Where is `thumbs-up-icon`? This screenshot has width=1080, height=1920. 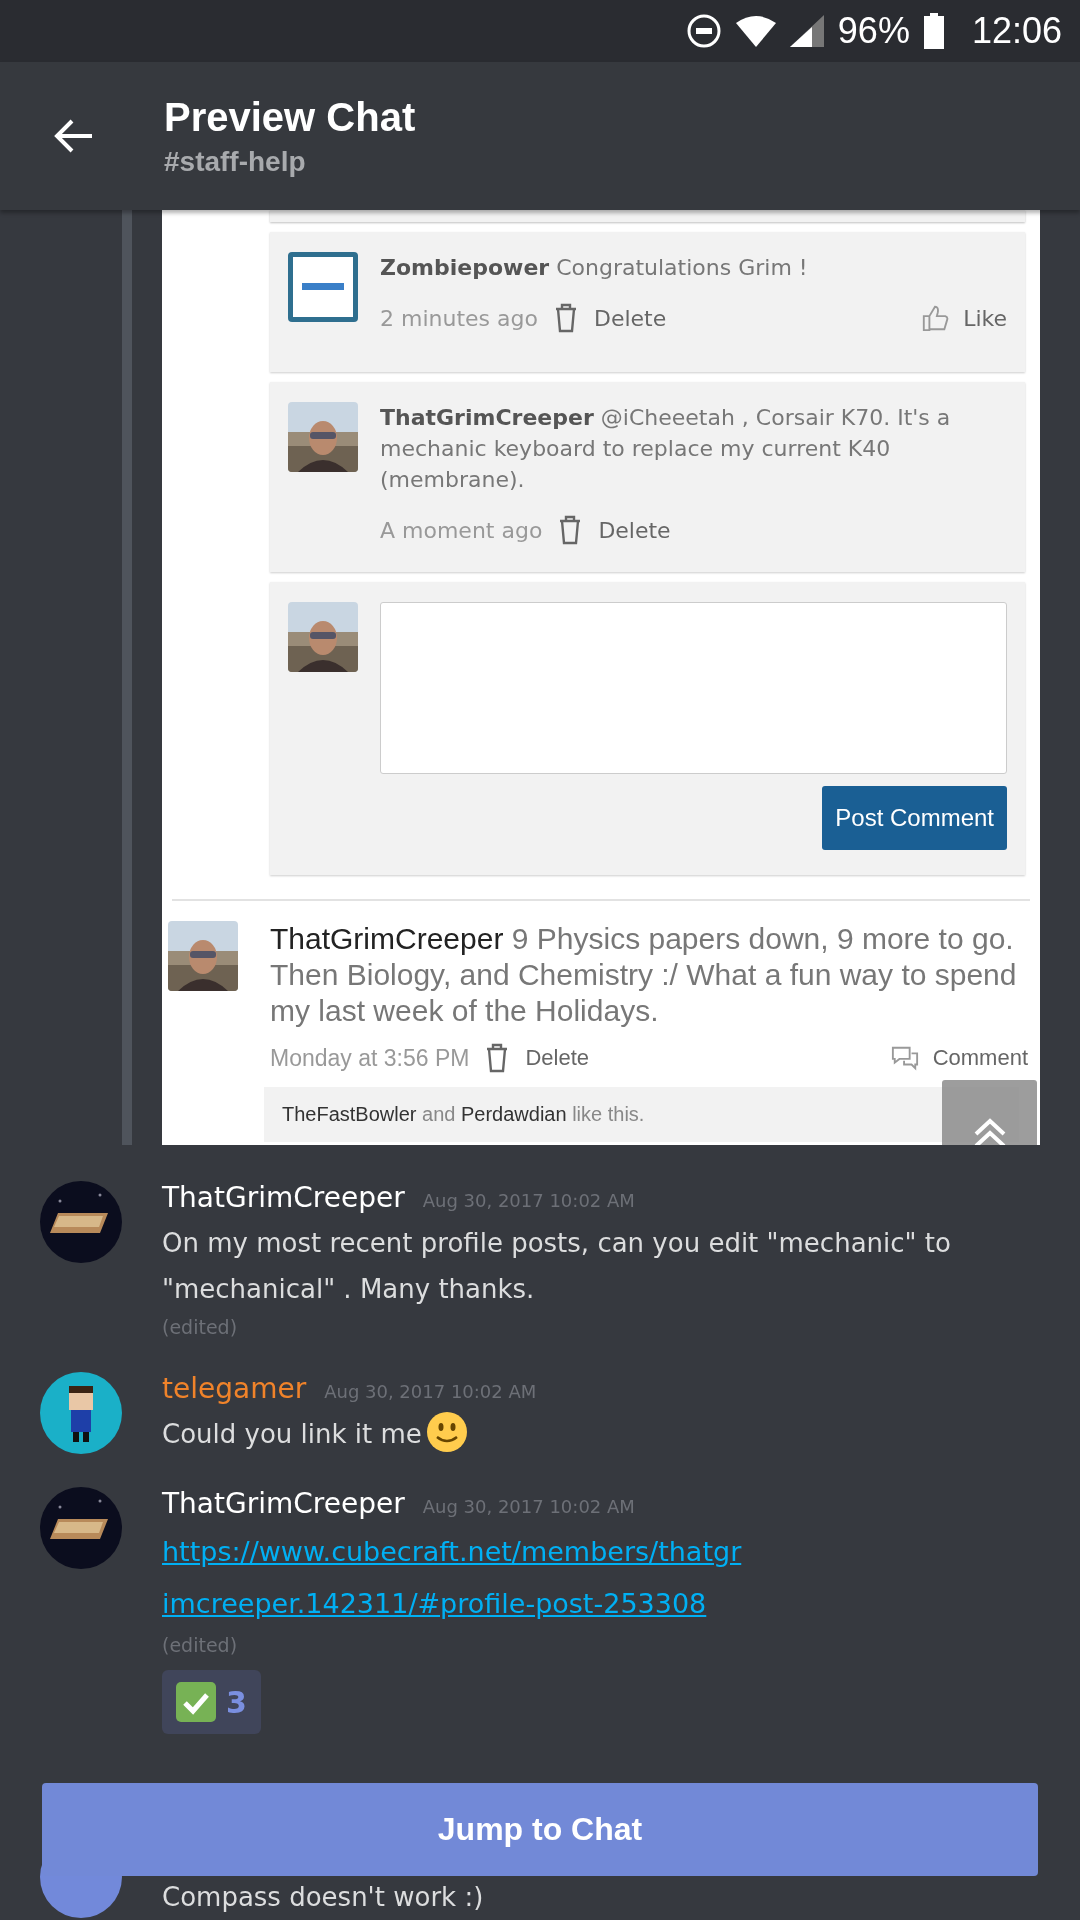
thumbs-up-icon is located at coordinates (935, 318).